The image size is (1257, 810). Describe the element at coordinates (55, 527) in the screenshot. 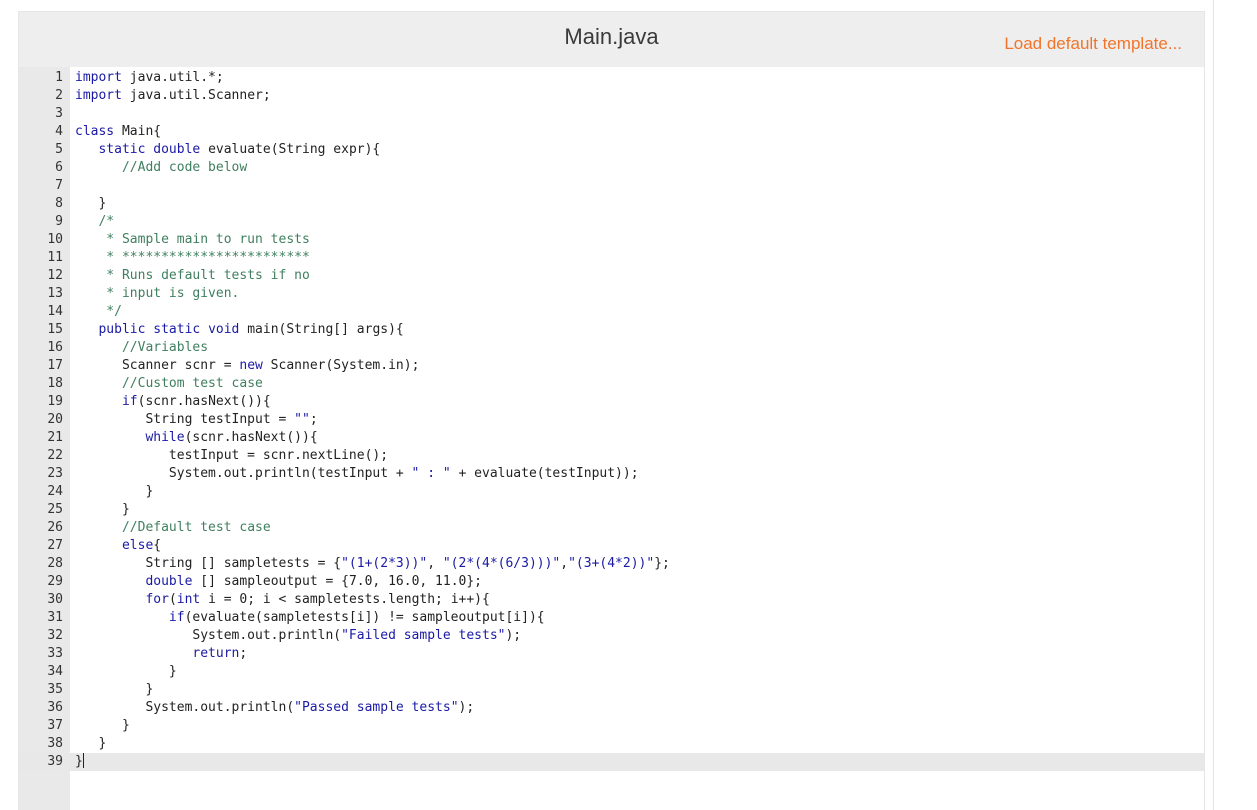

I see `line-number: 26` at that location.